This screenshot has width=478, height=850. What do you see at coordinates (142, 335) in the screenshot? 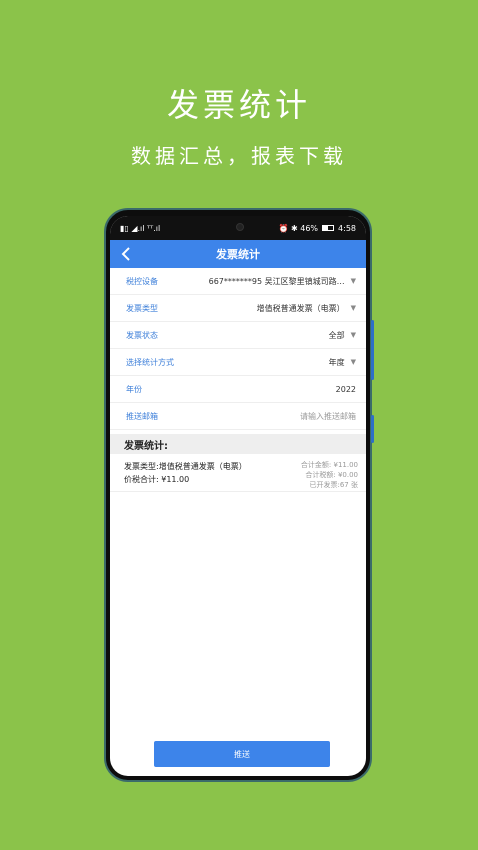
I see `form-label: 发票状态` at bounding box center [142, 335].